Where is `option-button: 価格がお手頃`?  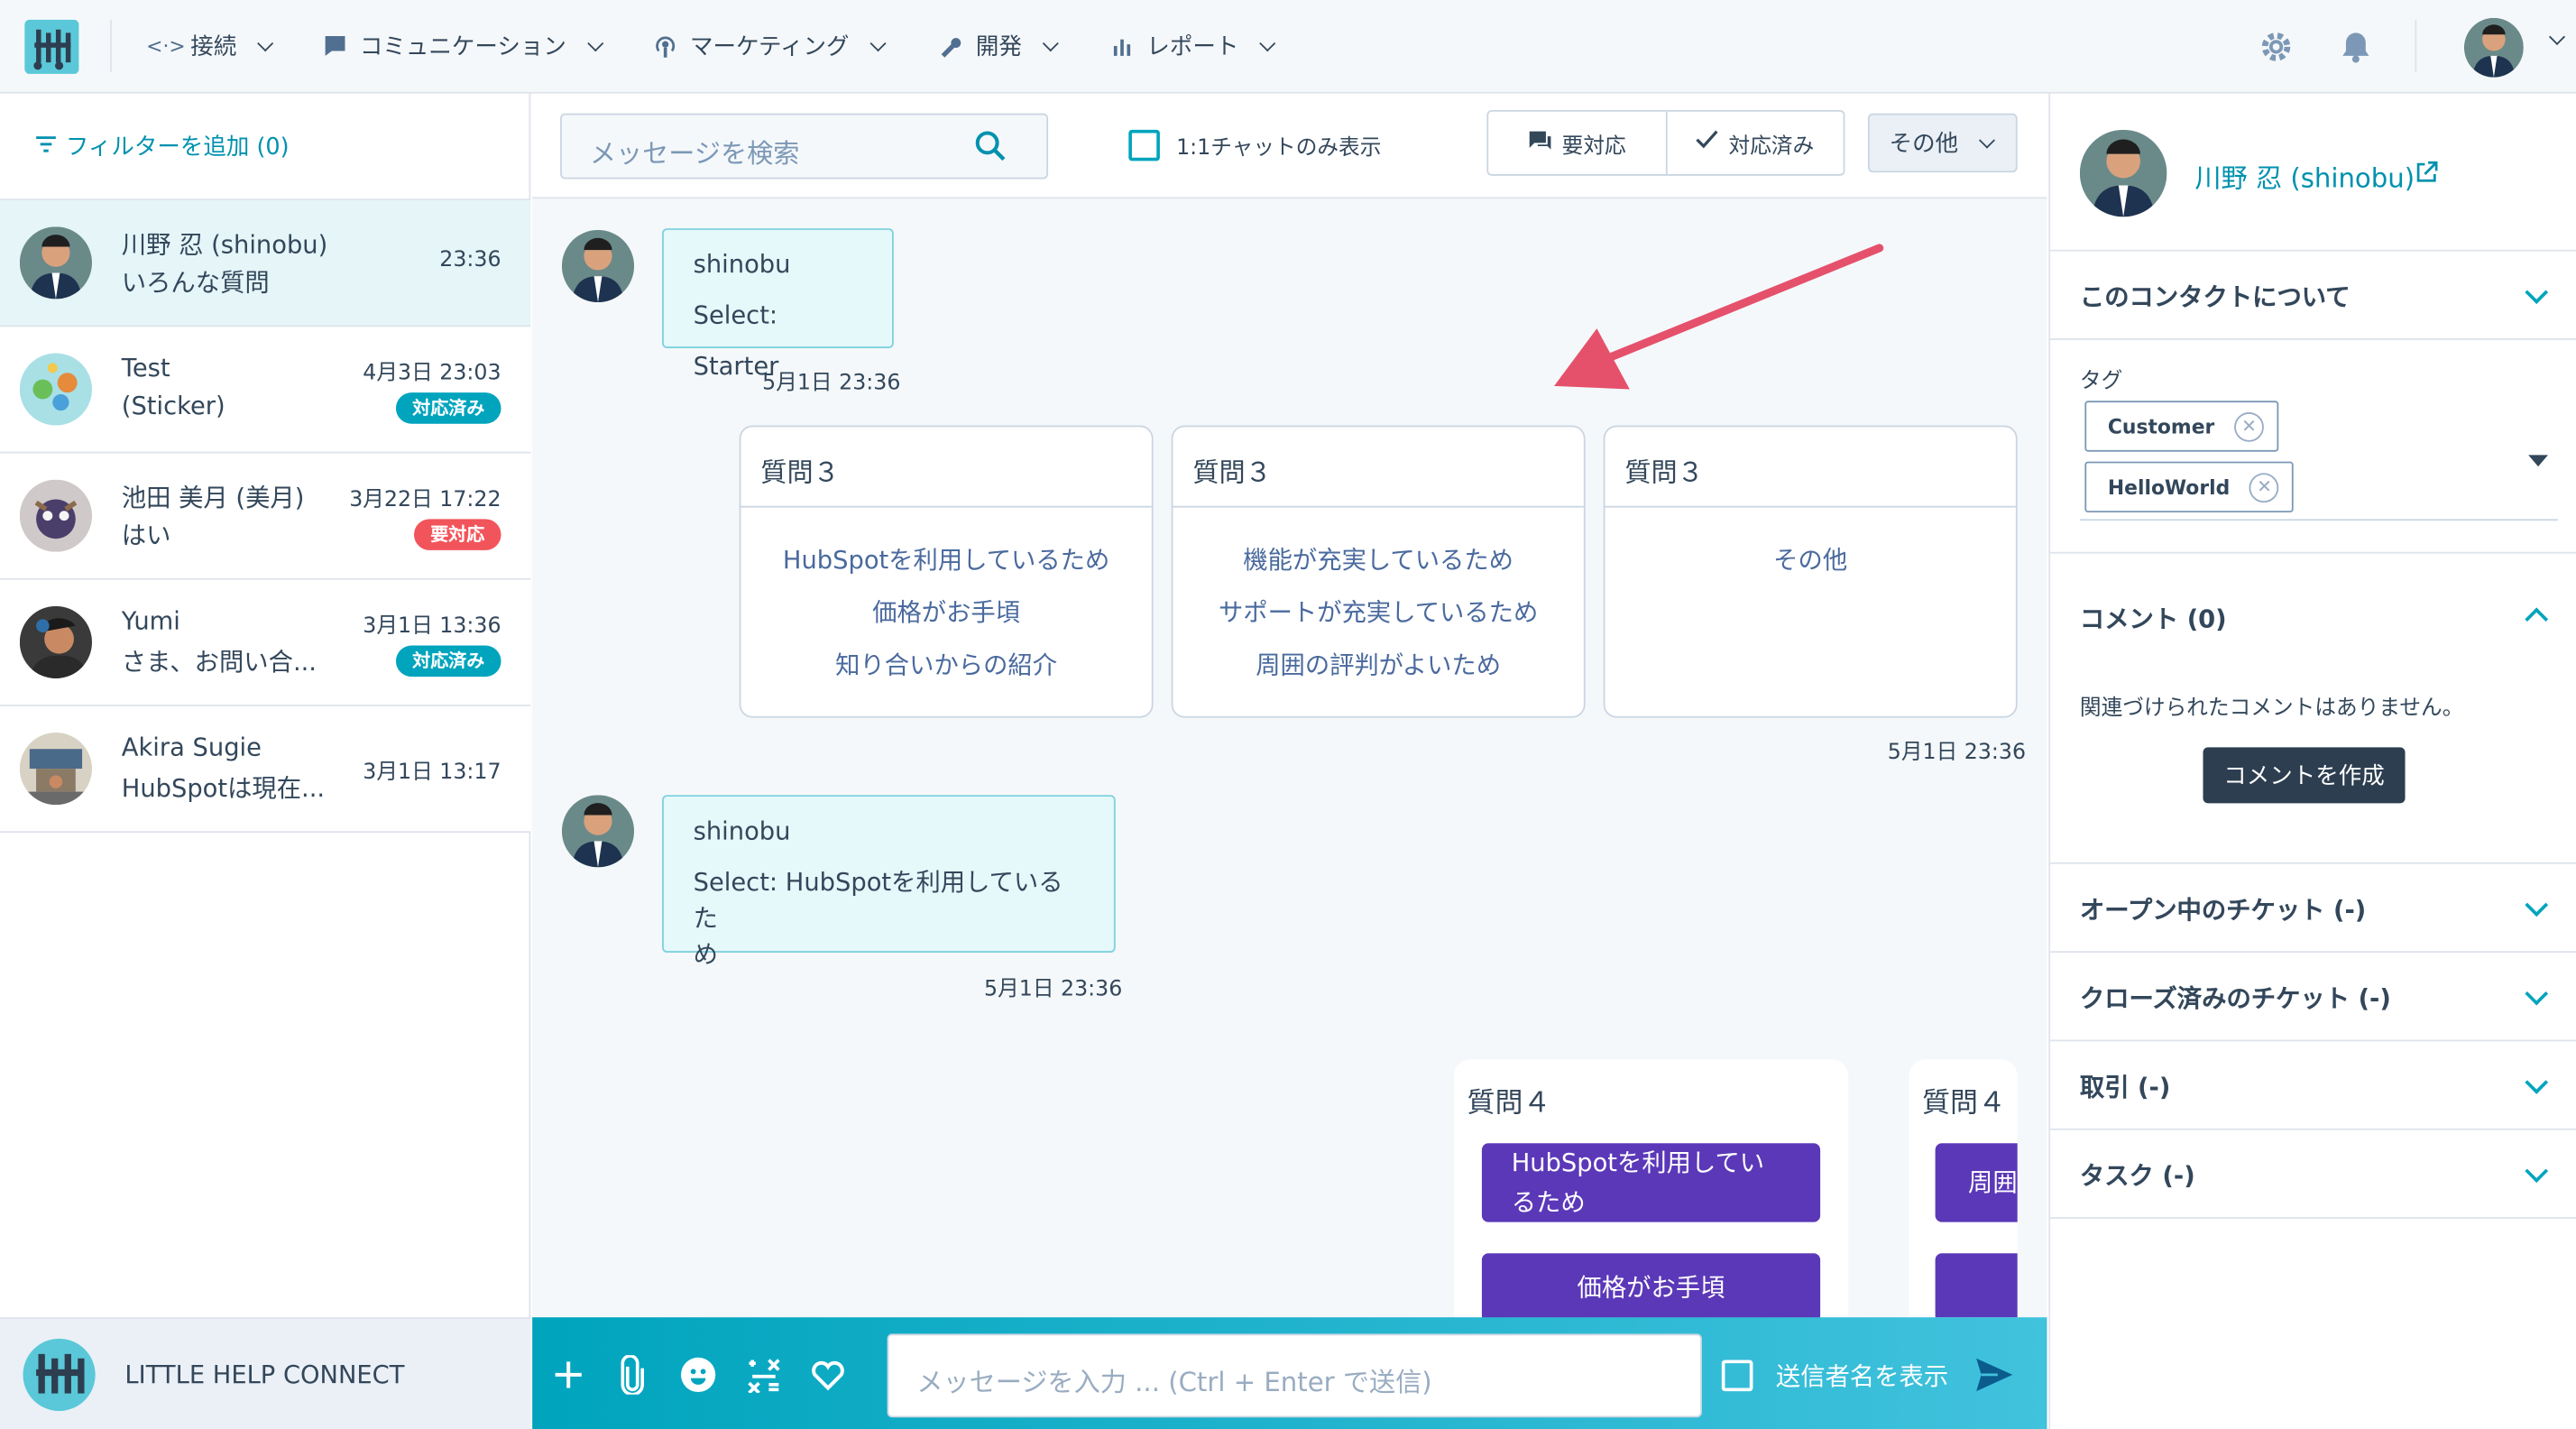
option-button: 価格がお手頃 is located at coordinates (1651, 1288).